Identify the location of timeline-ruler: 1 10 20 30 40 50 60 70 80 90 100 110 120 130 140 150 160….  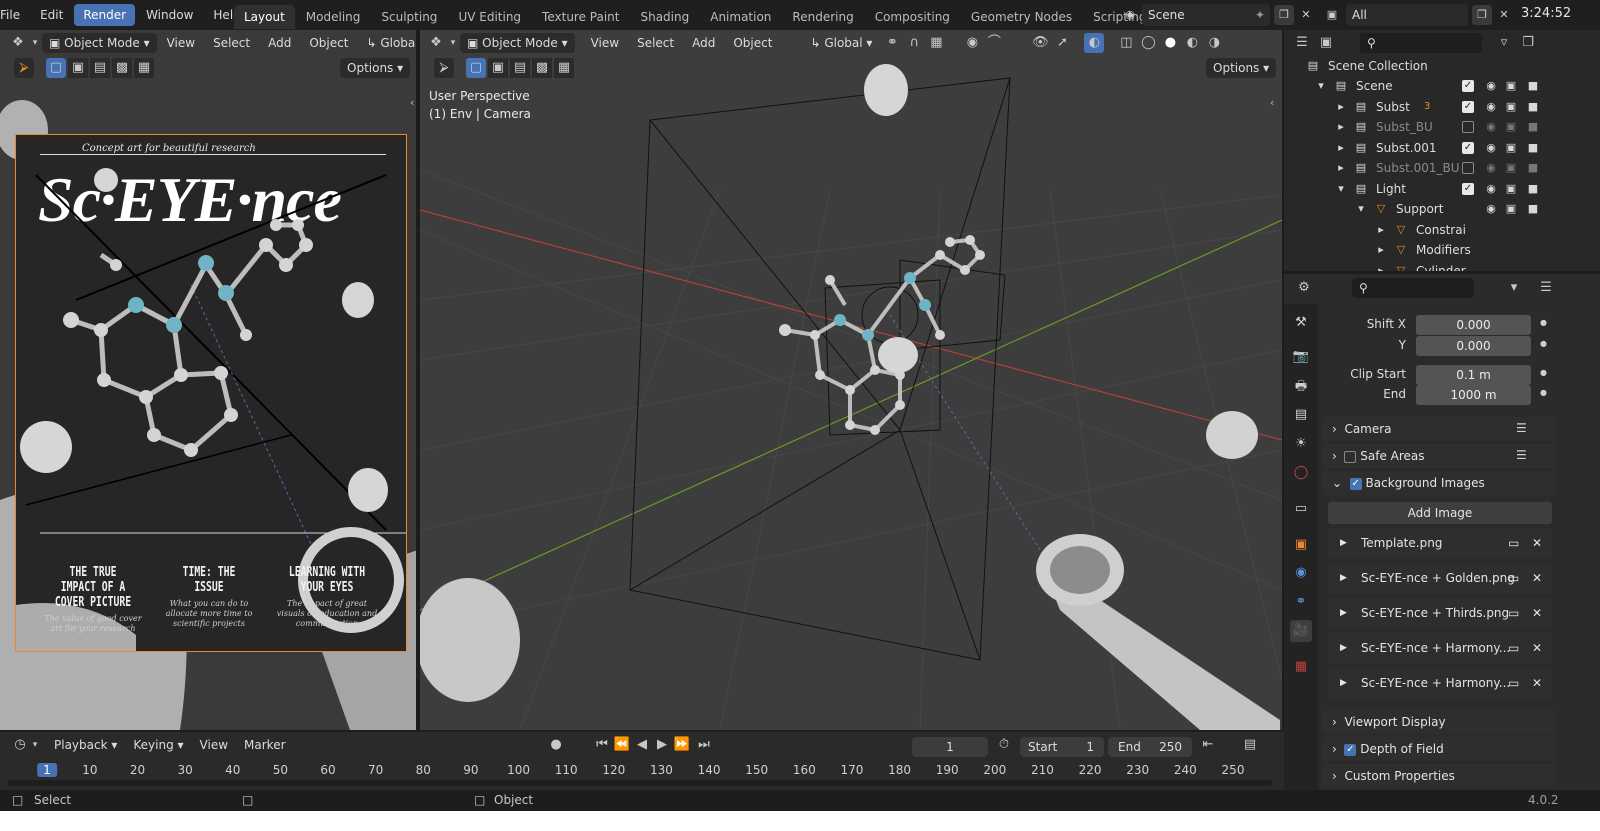
(642, 774).